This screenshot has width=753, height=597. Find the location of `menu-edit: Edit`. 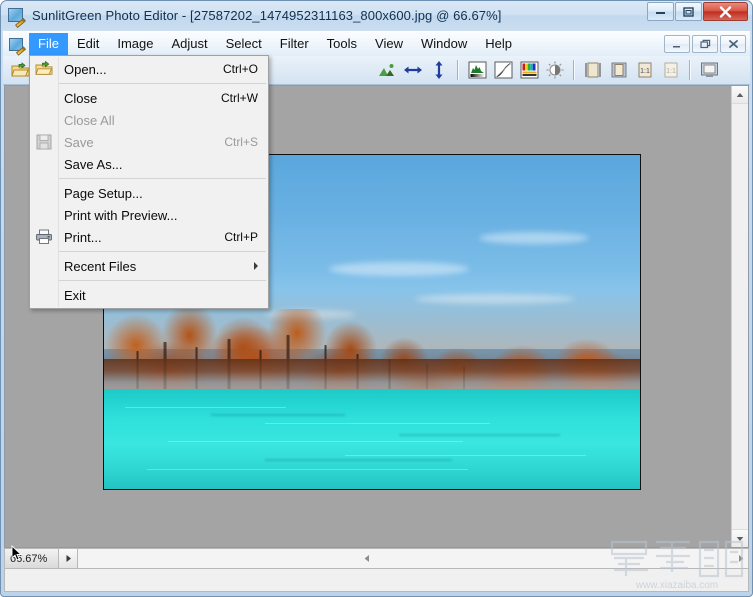

menu-edit: Edit is located at coordinates (88, 44).